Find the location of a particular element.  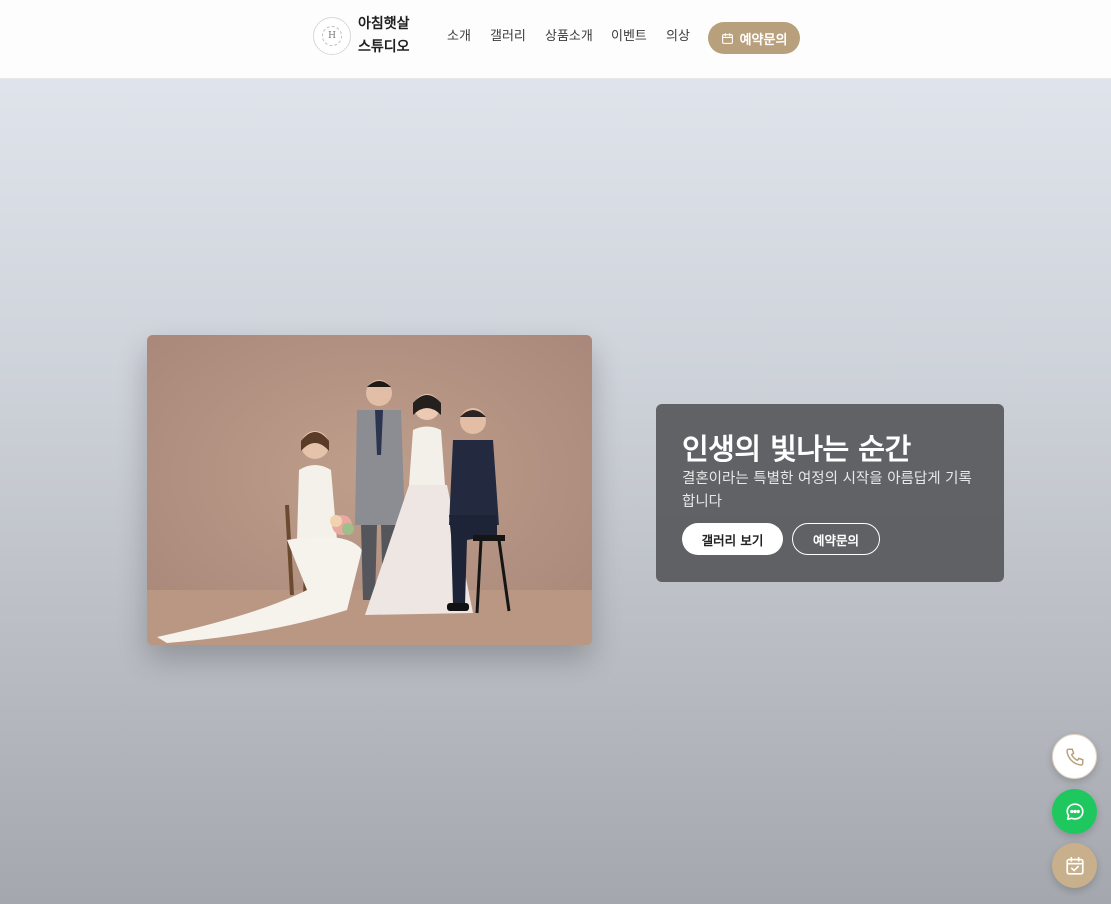

logo-letter: H is located at coordinates (332, 36).